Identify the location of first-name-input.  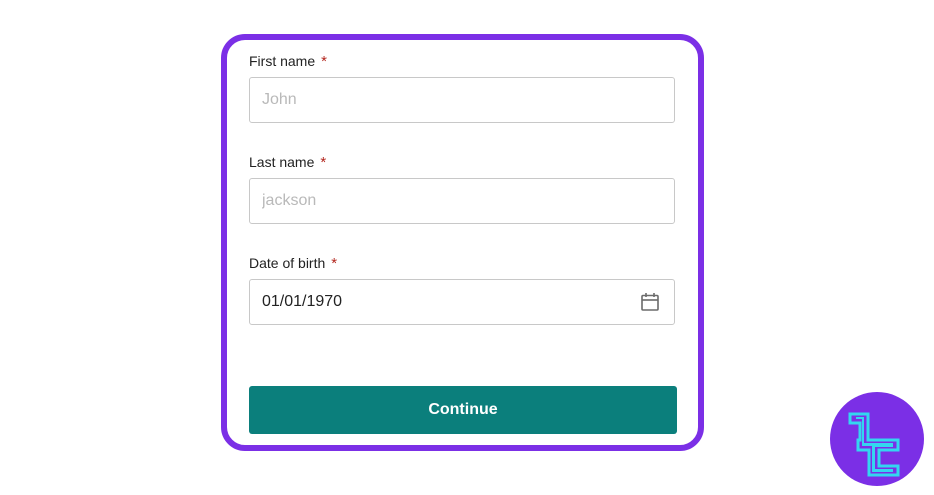
(447, 100).